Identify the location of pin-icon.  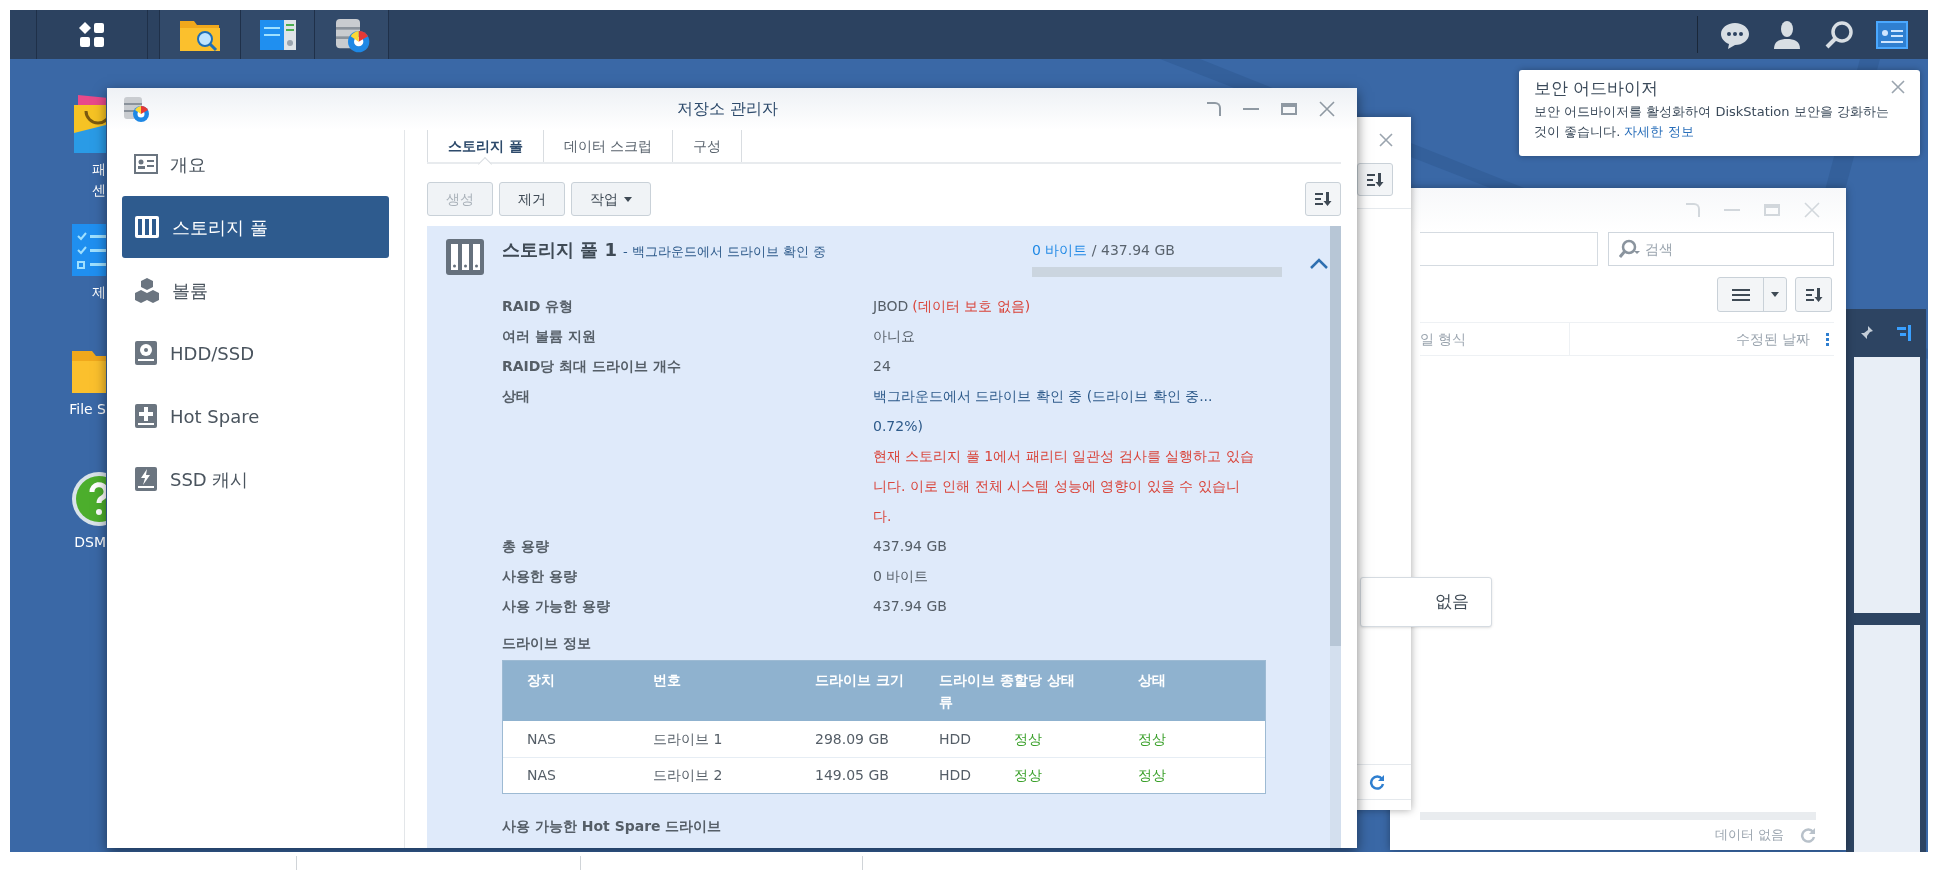
(1867, 333).